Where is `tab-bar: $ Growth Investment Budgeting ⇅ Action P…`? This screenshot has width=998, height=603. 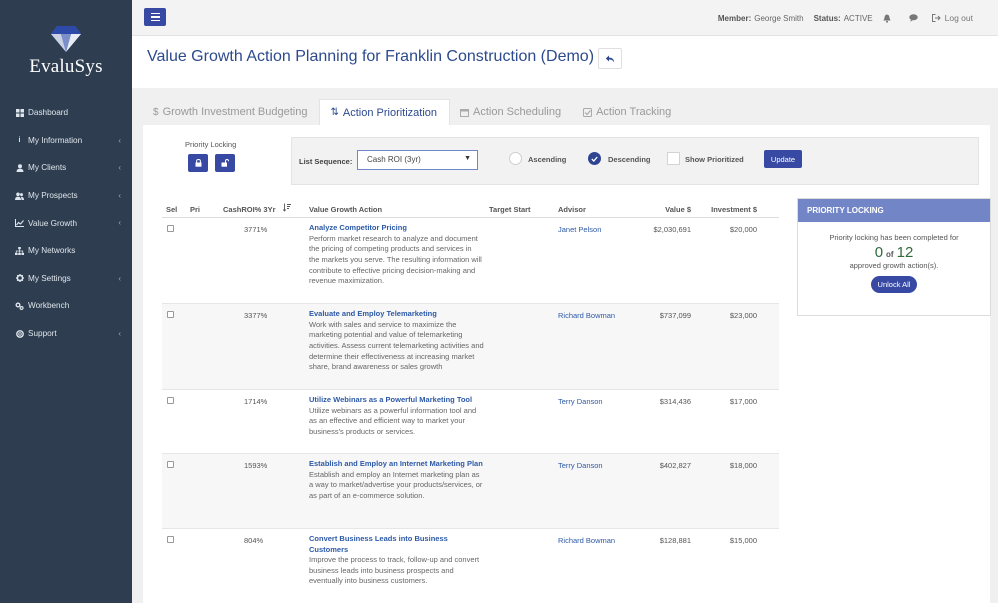 tab-bar: $ Growth Investment Budgeting ⇅ Action P… is located at coordinates (413, 112).